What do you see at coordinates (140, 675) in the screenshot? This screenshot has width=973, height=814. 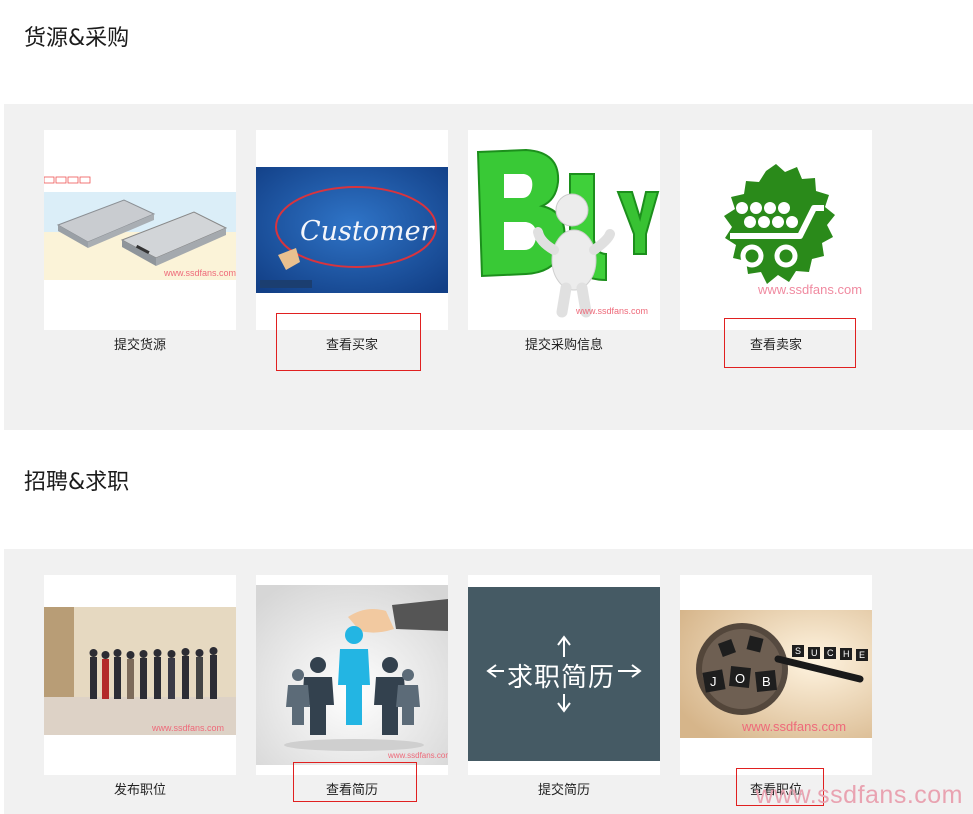 I see `people-queue-image: www.ssdfans.com` at bounding box center [140, 675].